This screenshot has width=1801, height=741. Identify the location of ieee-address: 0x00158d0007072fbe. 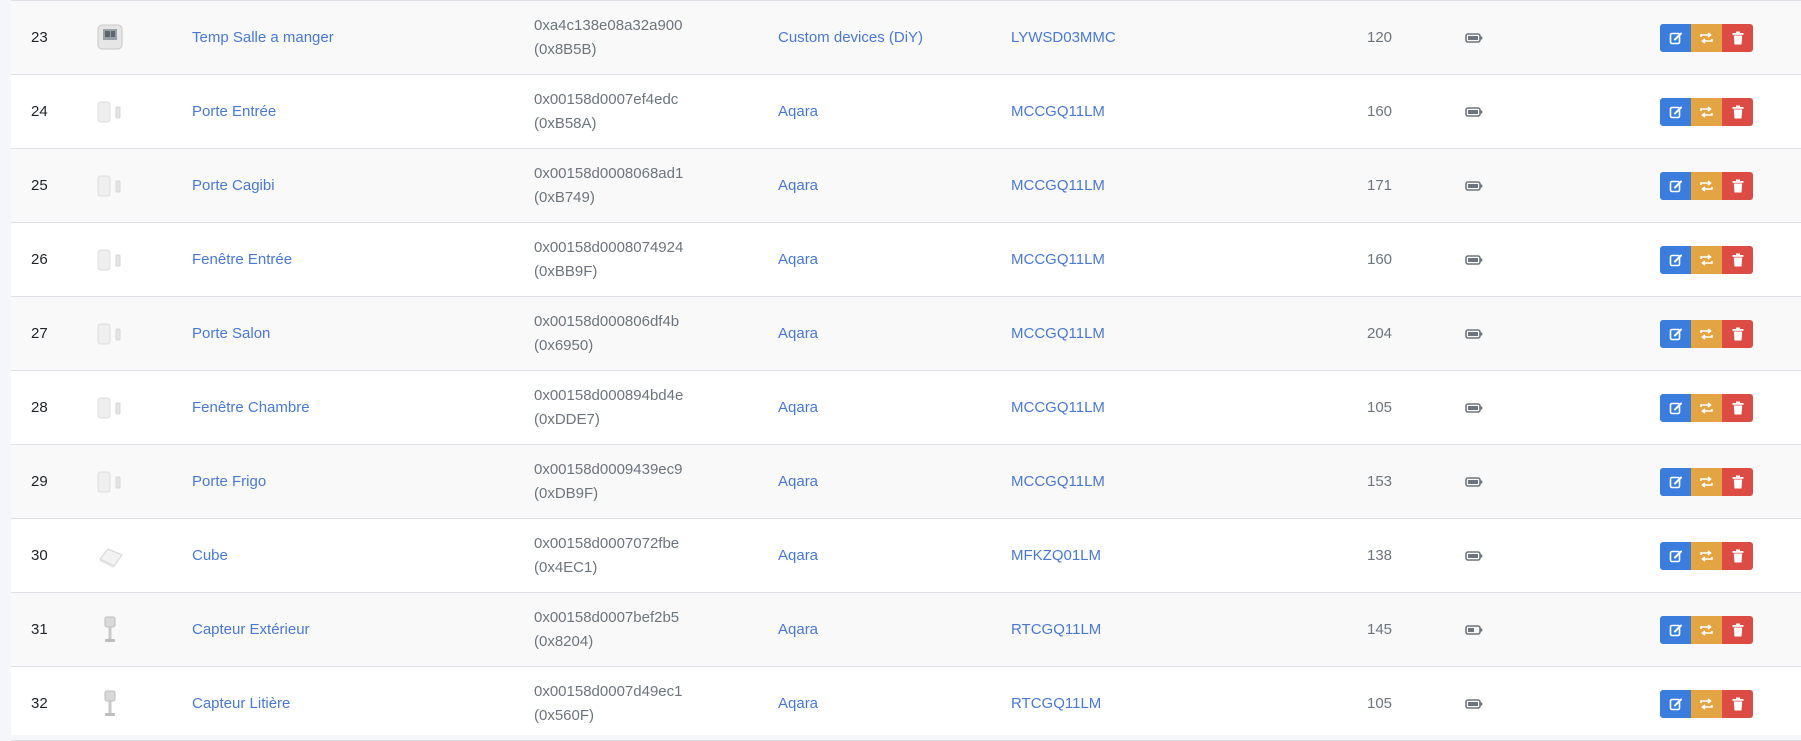
(607, 543).